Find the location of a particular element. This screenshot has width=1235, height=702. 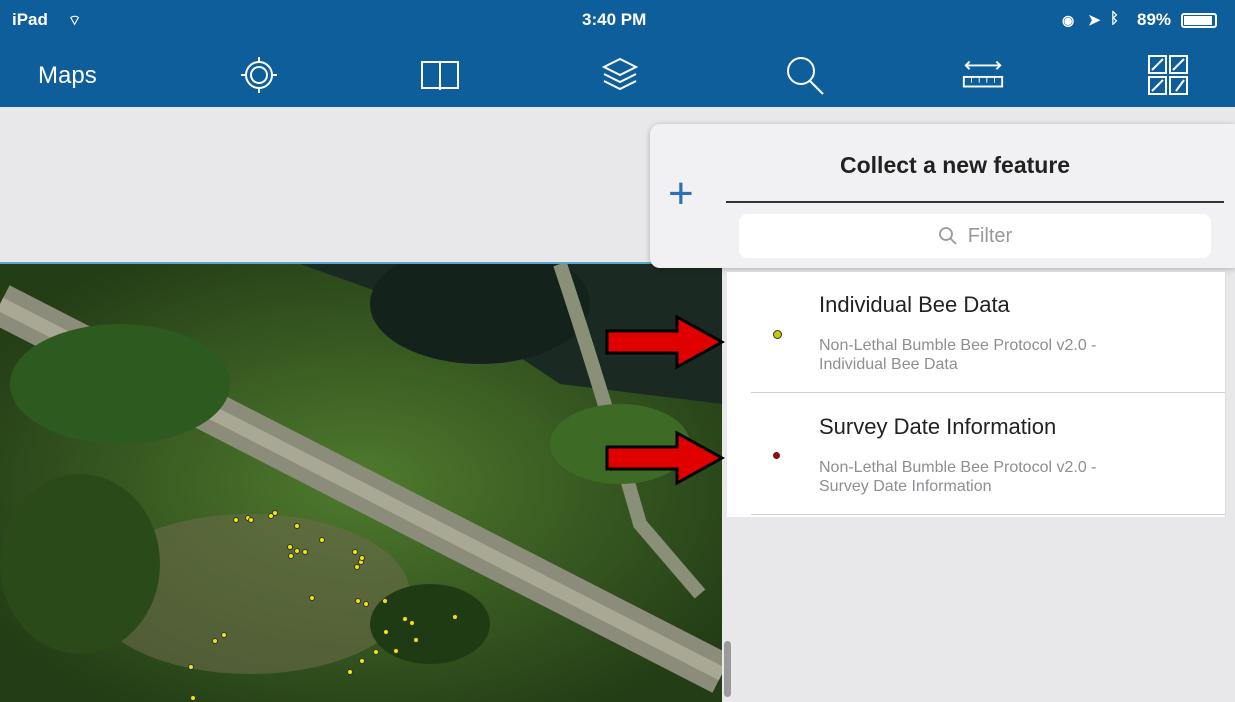

locate-icon is located at coordinates (259, 75).